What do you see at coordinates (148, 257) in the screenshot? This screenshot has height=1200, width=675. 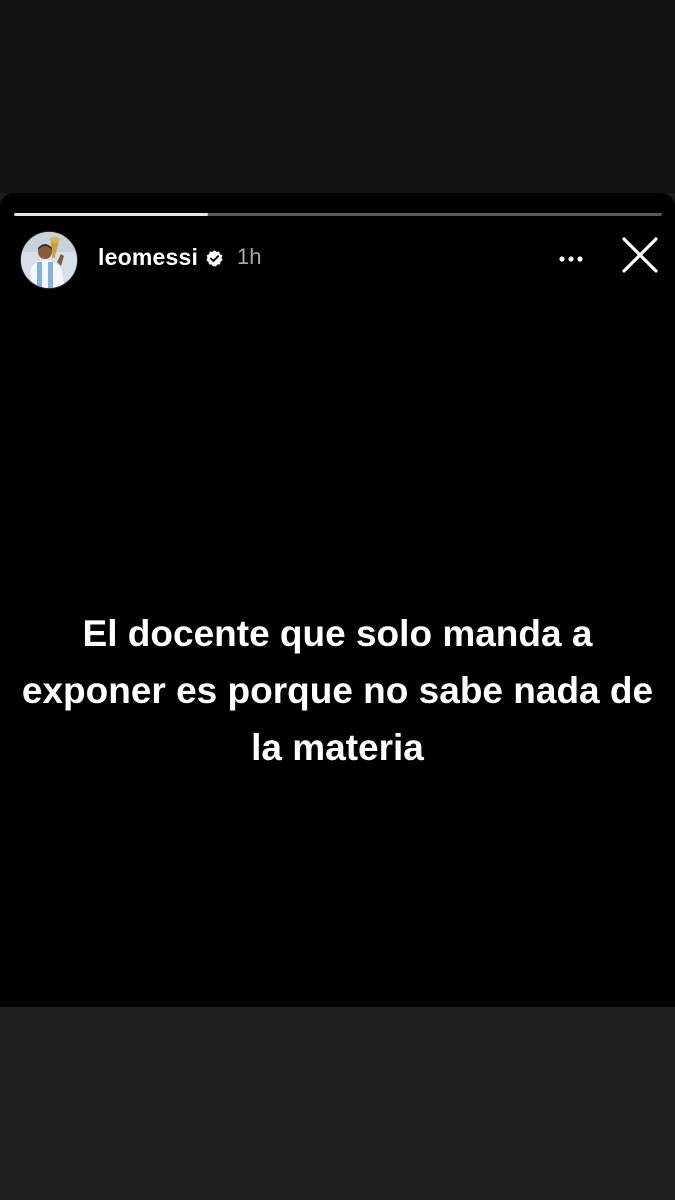 I see `username: leomessi` at bounding box center [148, 257].